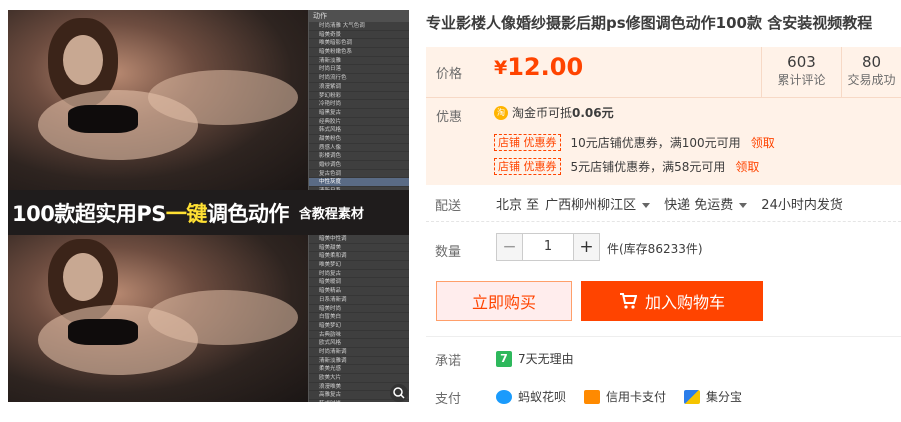  I want to click on seven-day-return-icon: 7, so click(504, 358).